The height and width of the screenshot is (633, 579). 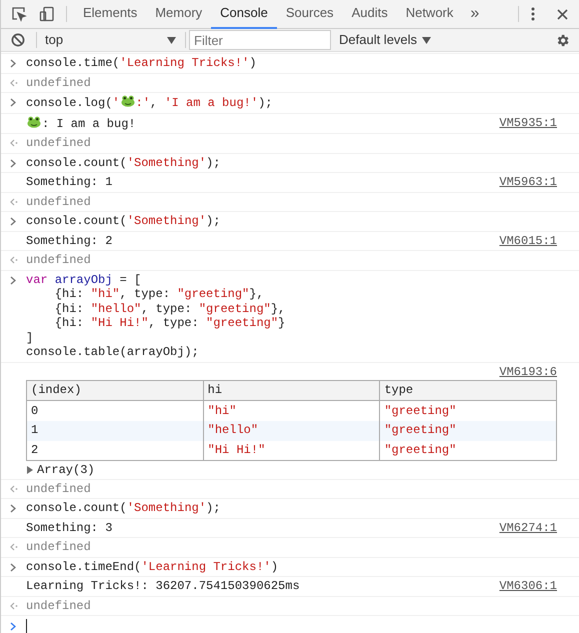 I want to click on close-icon, so click(x=562, y=14).